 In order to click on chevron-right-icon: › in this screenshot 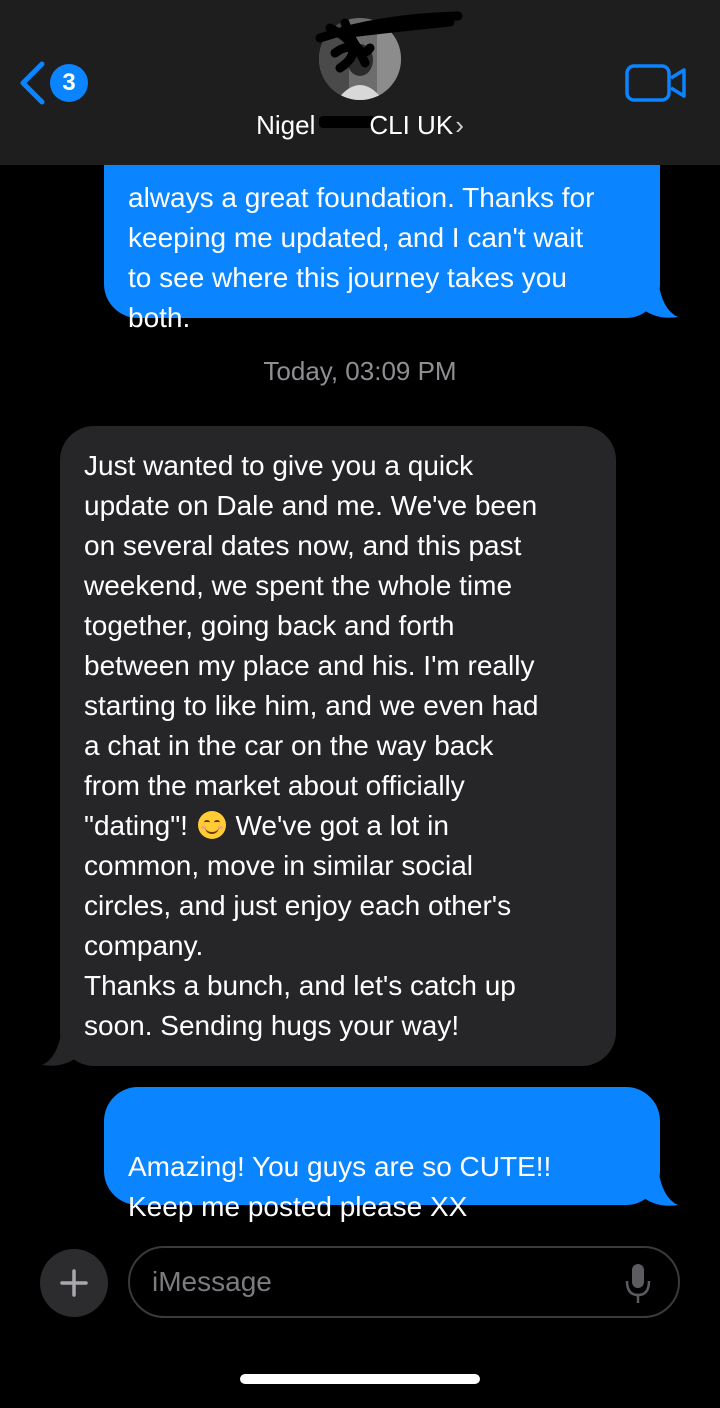, I will do `click(459, 125)`.